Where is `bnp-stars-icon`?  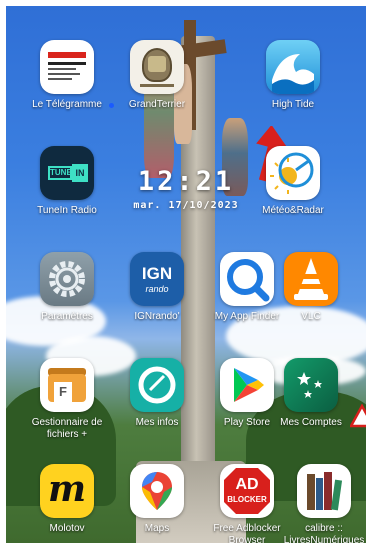
bnp-stars-icon is located at coordinates (311, 385).